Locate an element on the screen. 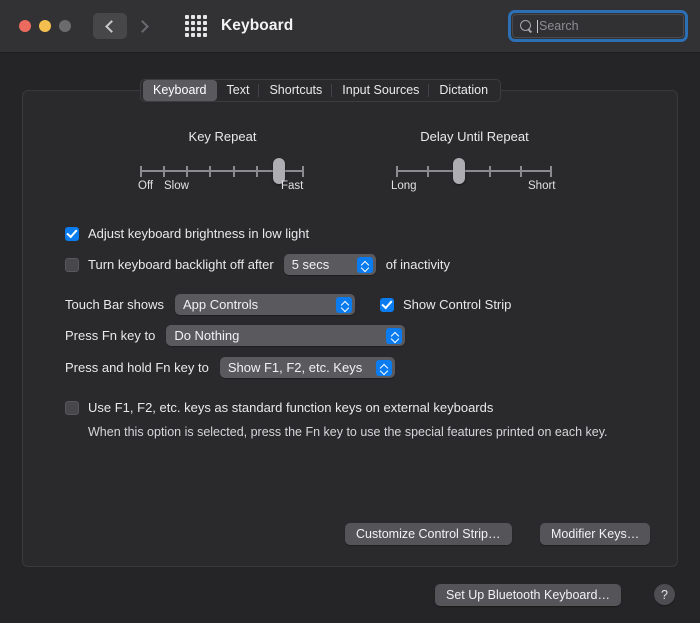  press-fn-label: Press Fn key to is located at coordinates (110, 335).